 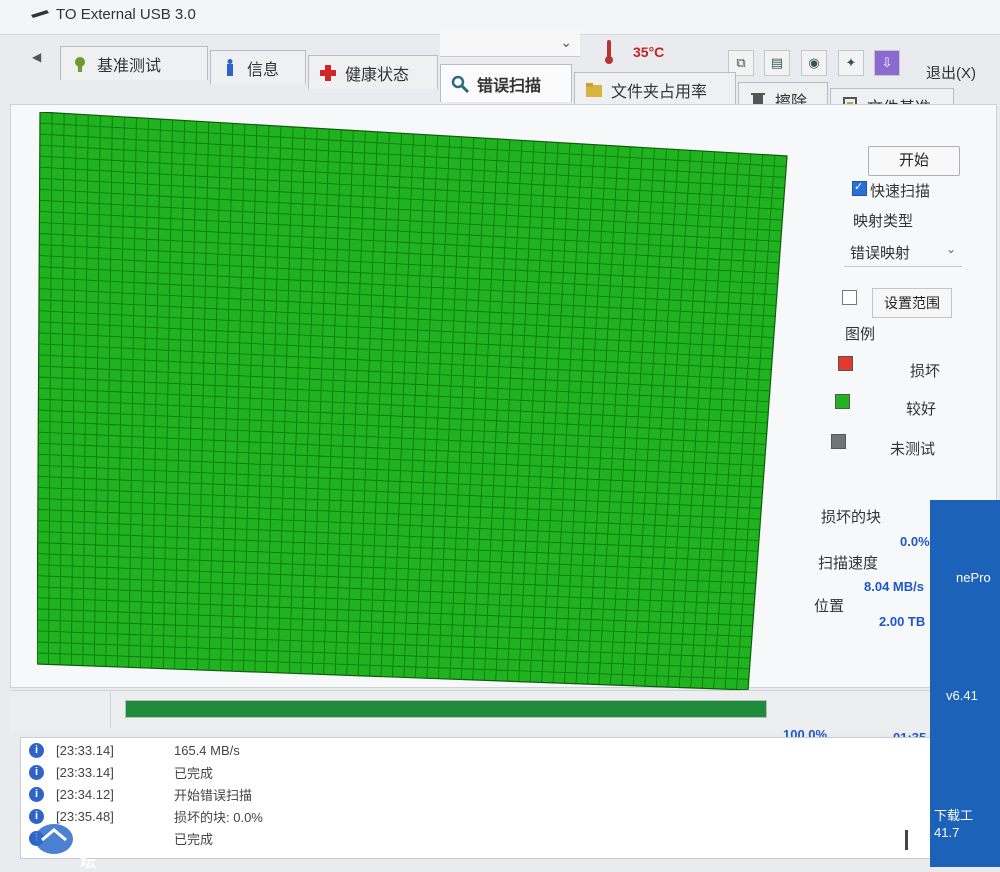 I want to click on tab-error-scan: 错误扫描, so click(x=506, y=83).